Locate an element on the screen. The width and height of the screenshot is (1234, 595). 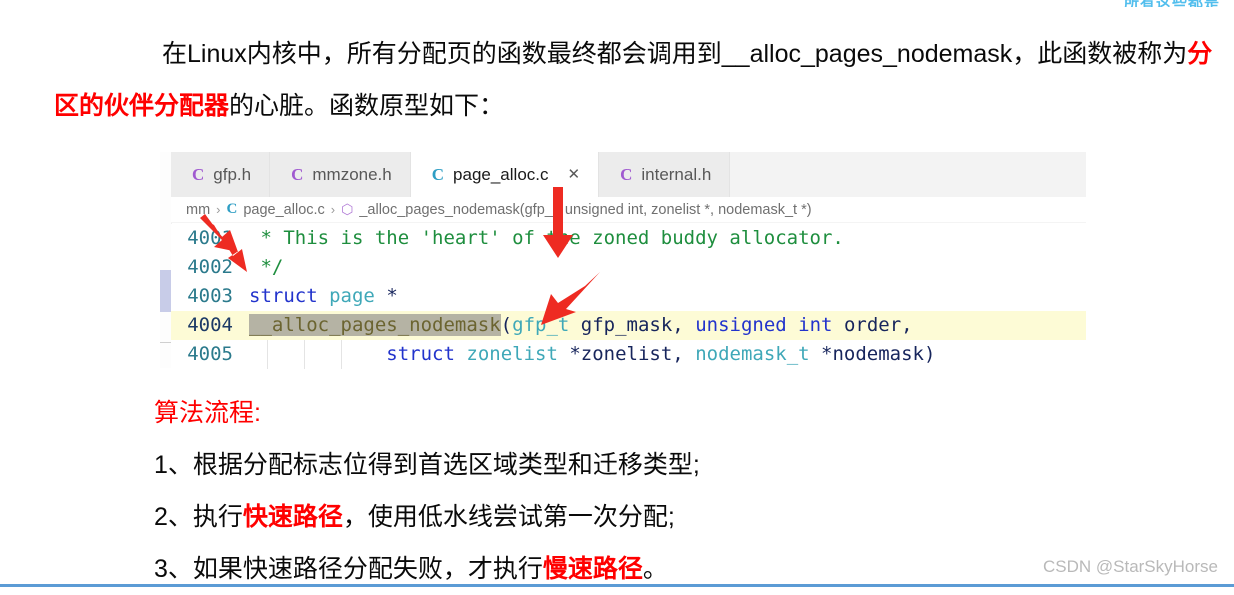
algorithm-item-highlight: 快速路径 is located at coordinates (292, 517).